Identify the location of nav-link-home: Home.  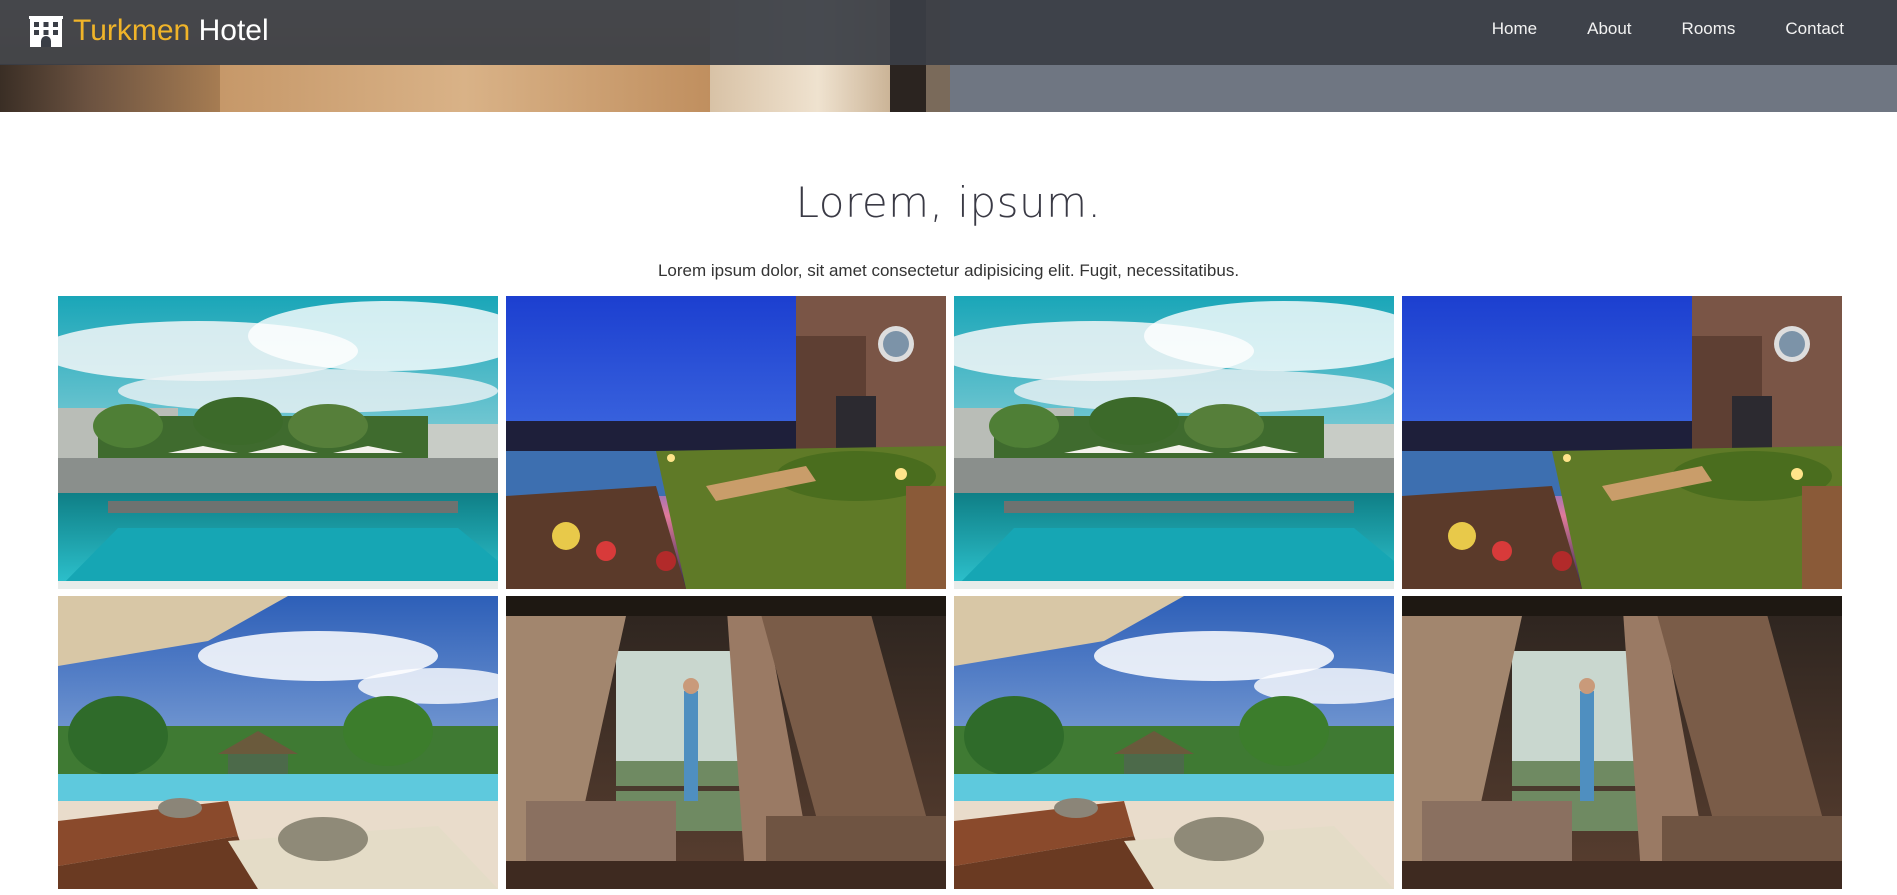
(1514, 29).